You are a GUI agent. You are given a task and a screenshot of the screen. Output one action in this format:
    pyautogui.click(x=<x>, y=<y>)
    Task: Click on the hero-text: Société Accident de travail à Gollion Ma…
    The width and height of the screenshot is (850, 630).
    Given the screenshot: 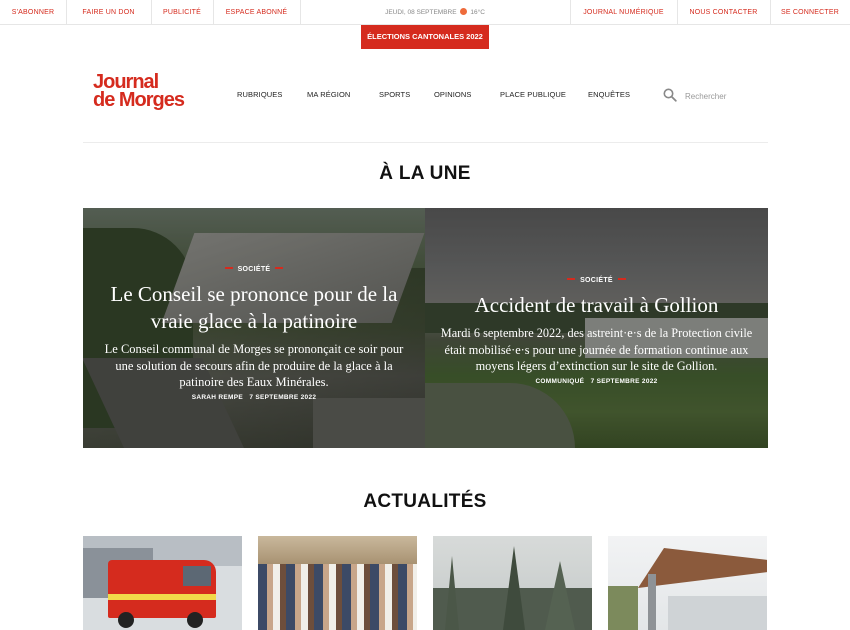 What is the action you would take?
    pyautogui.click(x=596, y=331)
    